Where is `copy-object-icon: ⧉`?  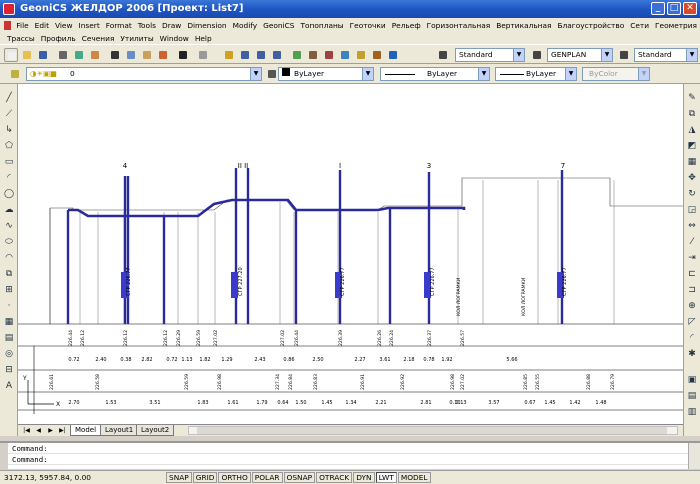
copy-object-icon: ⧉ is located at coordinates (692, 114).